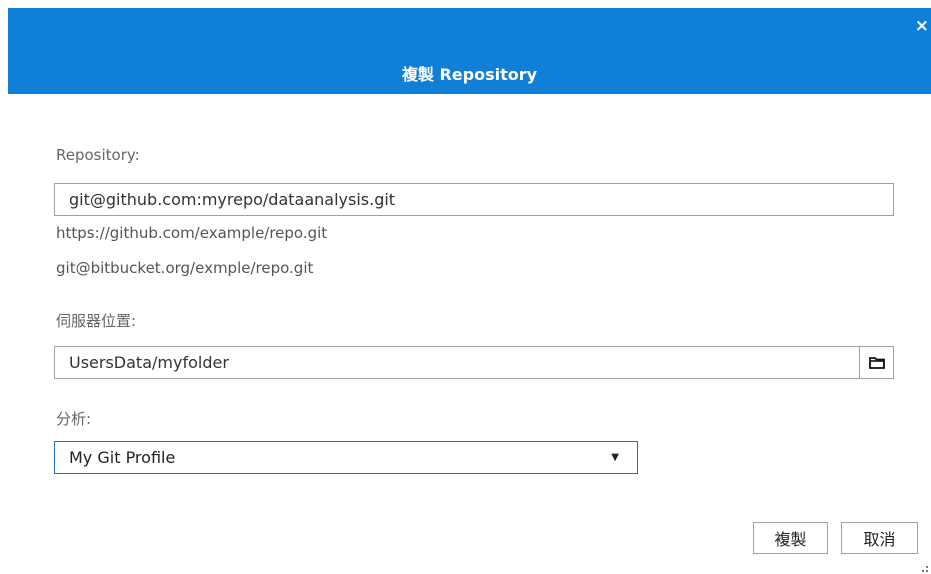 The height and width of the screenshot is (574, 931). What do you see at coordinates (474, 199) in the screenshot?
I see `repository-input: git@github.com:myrepo/dataanalysis.git` at bounding box center [474, 199].